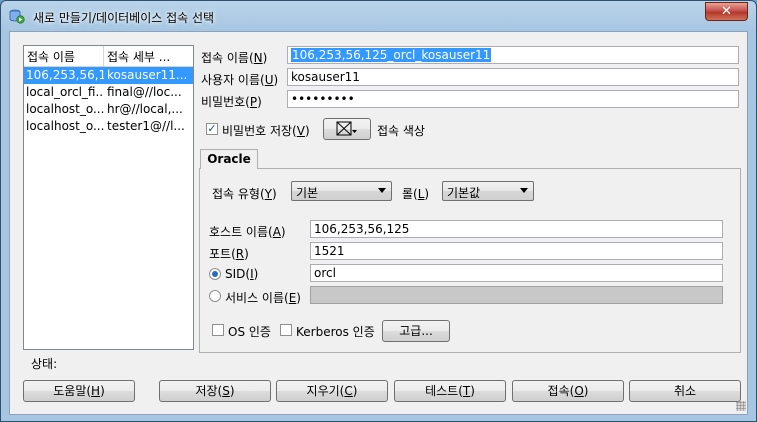  Describe the element at coordinates (513, 77) in the screenshot. I see `username-input: kosauser11` at that location.